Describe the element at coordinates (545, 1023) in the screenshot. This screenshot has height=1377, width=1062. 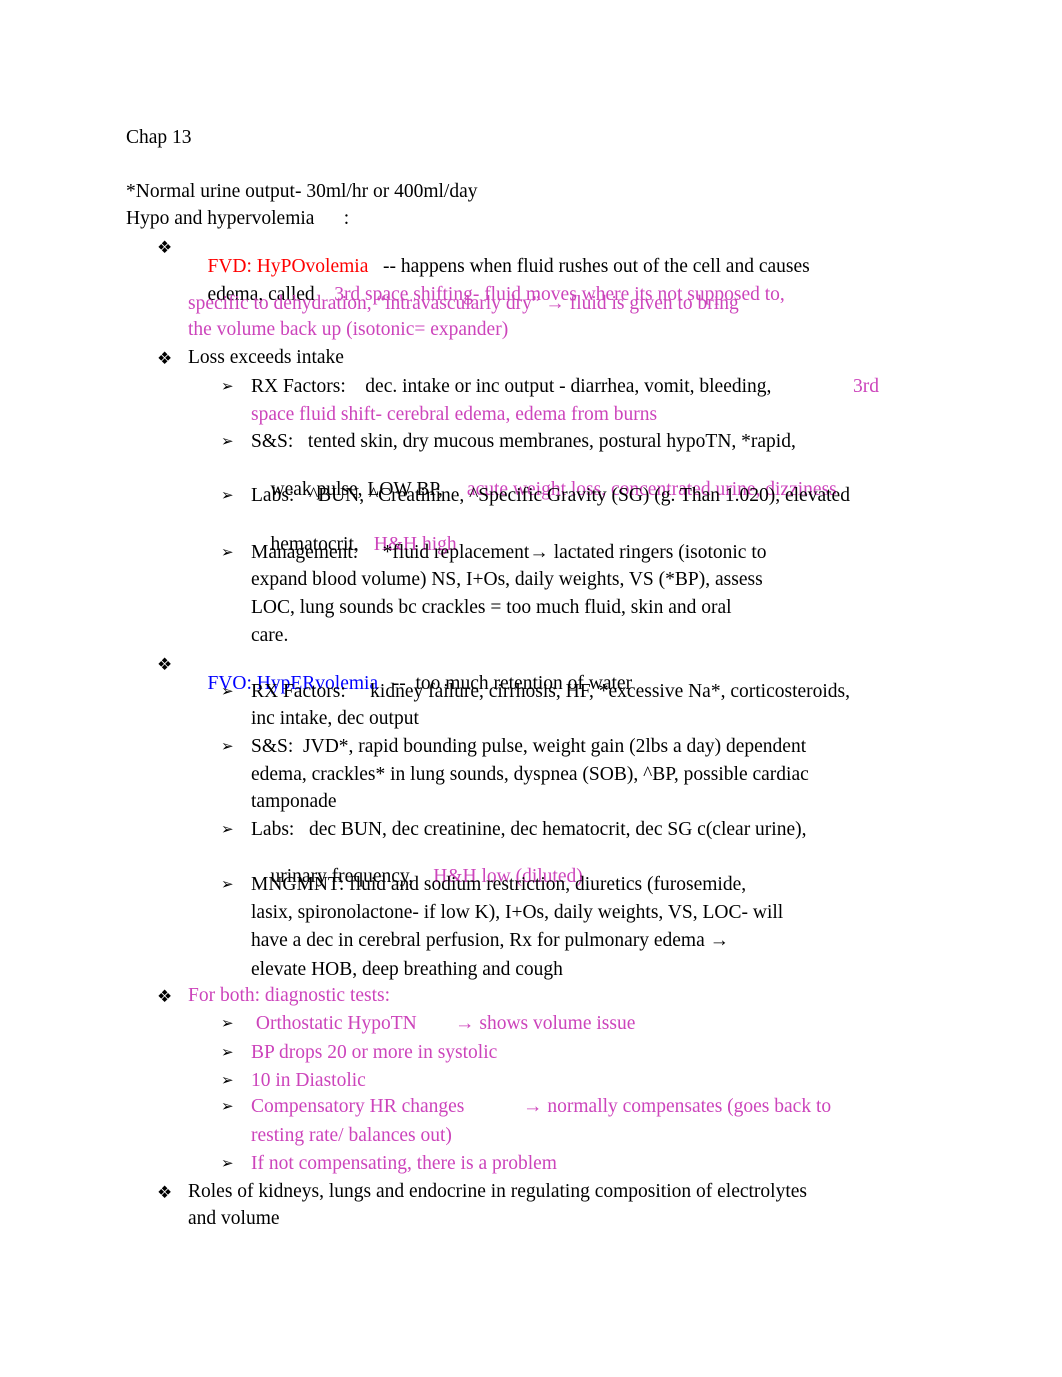
I see `both-item-1-b: → shows volume issue` at that location.